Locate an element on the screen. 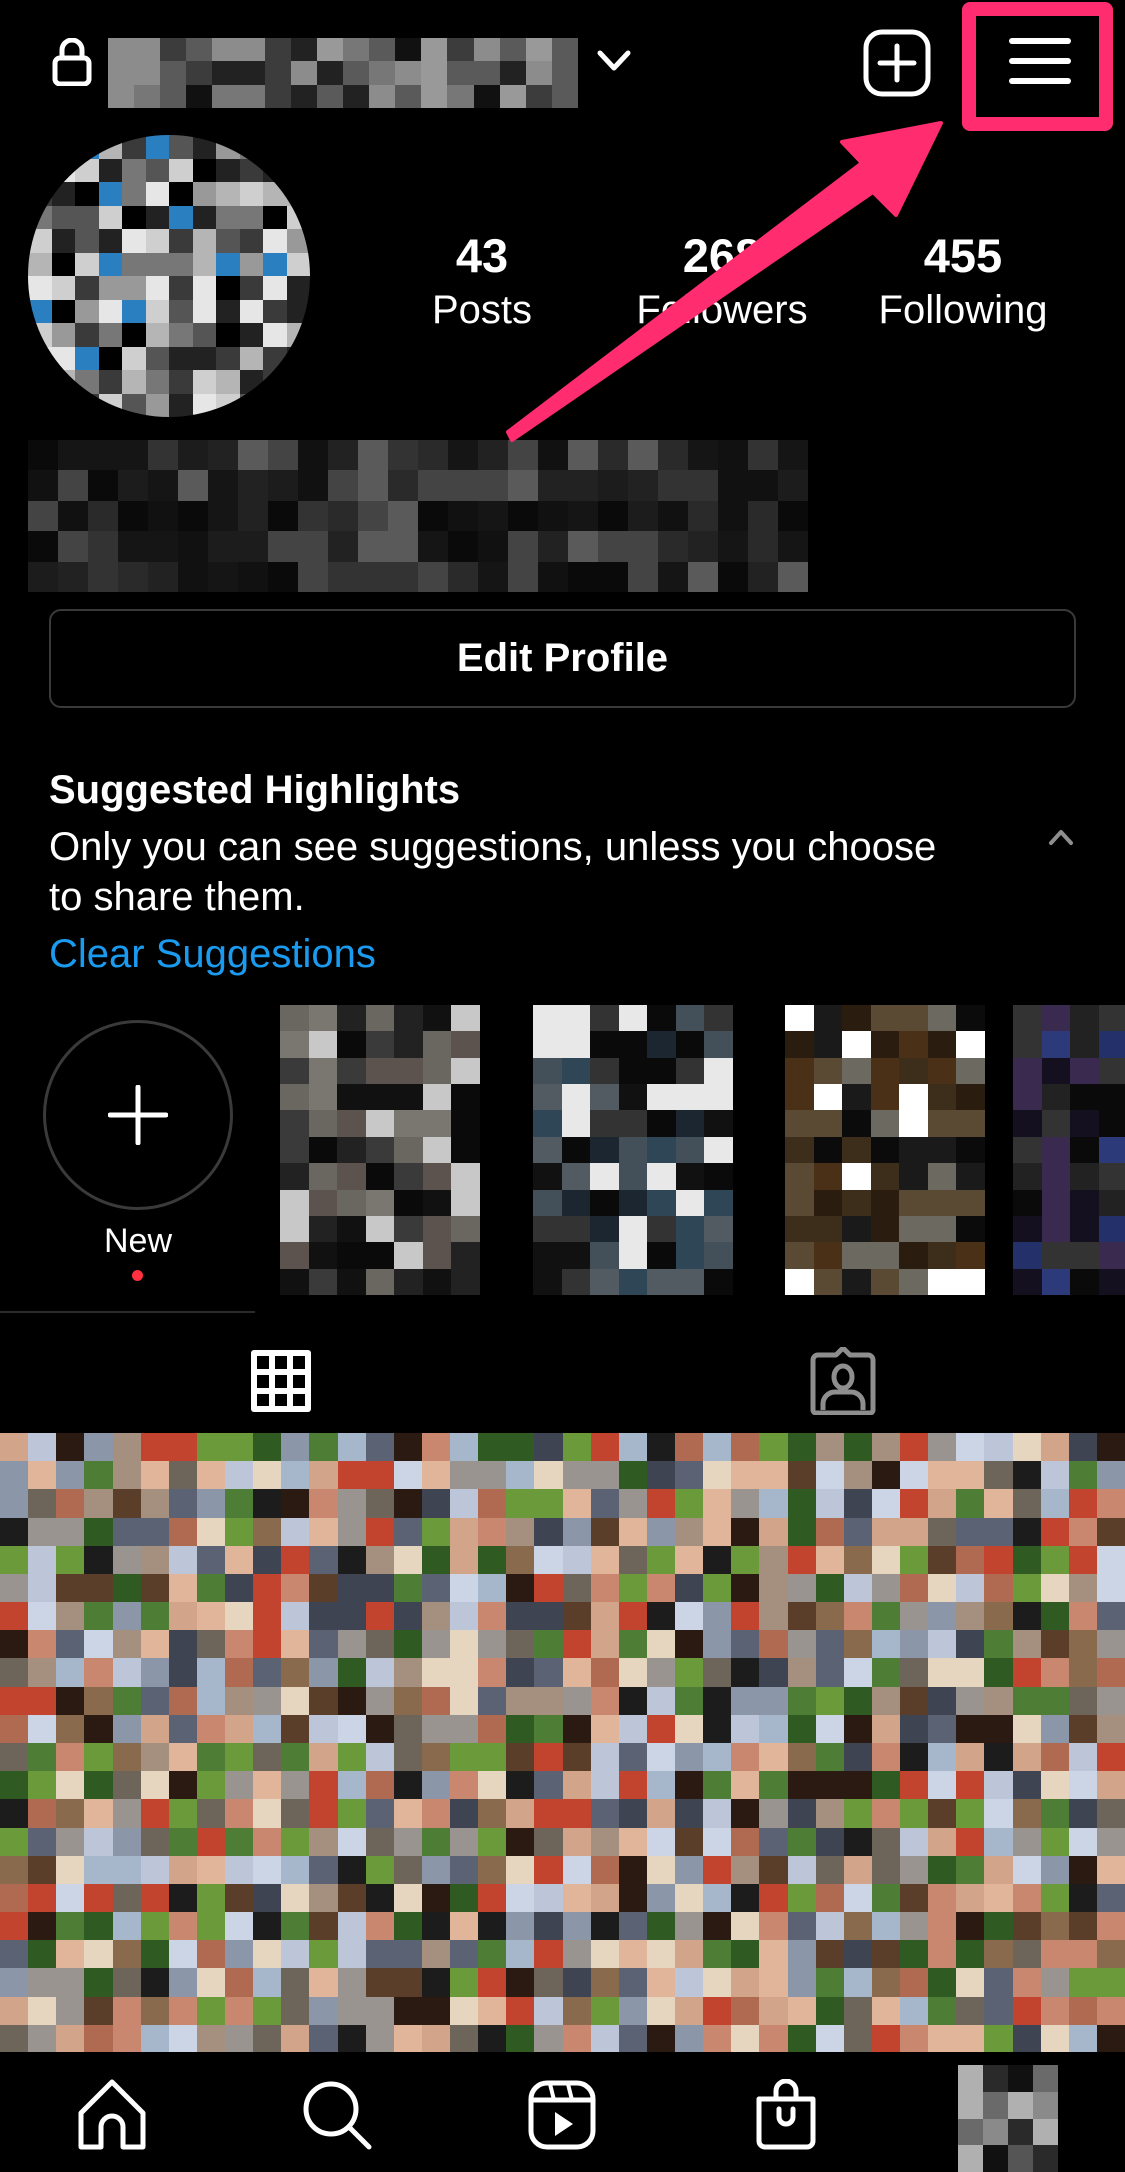 The height and width of the screenshot is (2172, 1125). tab-tagged is located at coordinates (843, 1380).